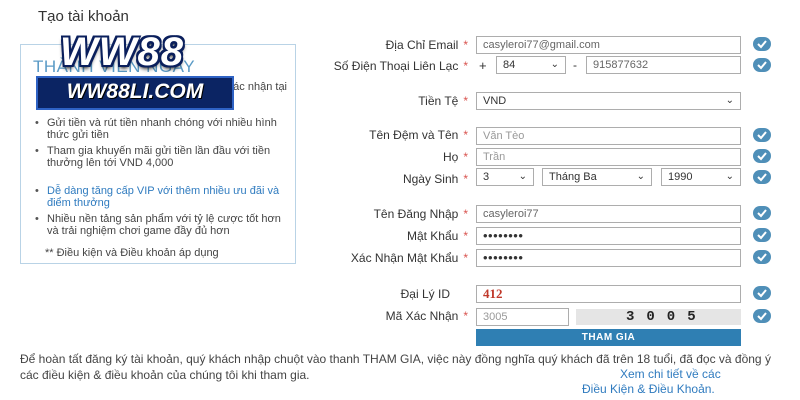 Image resolution: width=800 pixels, height=400 pixels. Describe the element at coordinates (486, 177) in the screenshot. I see `dob-day-value: 3` at that location.